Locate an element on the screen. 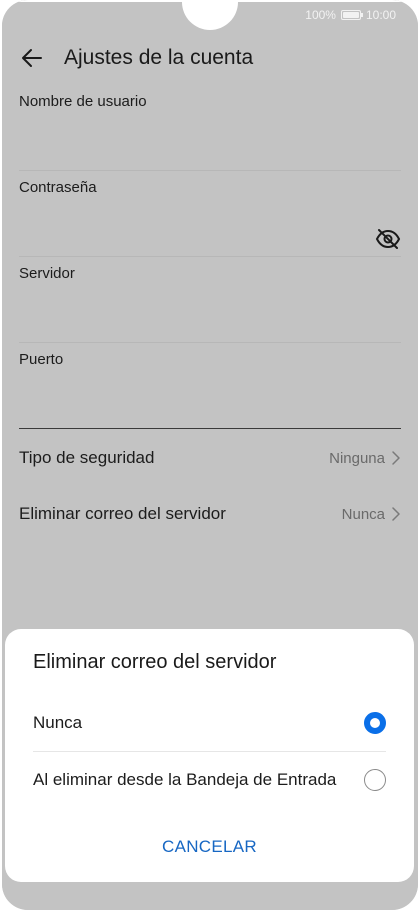 The width and height of the screenshot is (420, 910). back-button is located at coordinates (32, 58).